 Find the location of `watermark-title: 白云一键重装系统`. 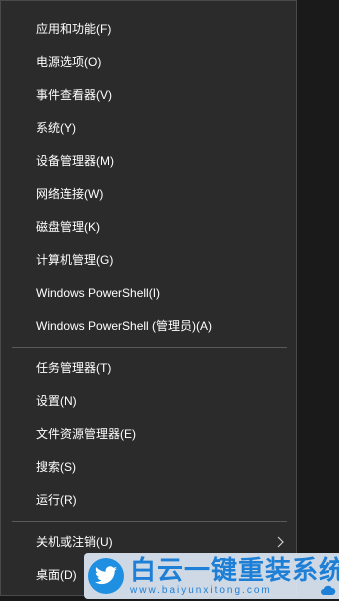

watermark-title: 白云一键重装系统 is located at coordinates (234, 570).